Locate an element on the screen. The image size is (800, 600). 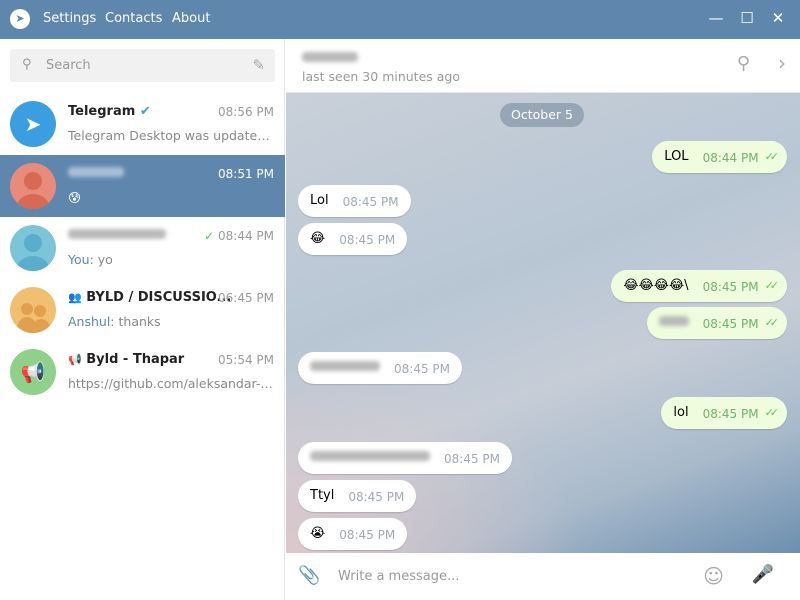
message-text: 😭 is located at coordinates (318, 533).